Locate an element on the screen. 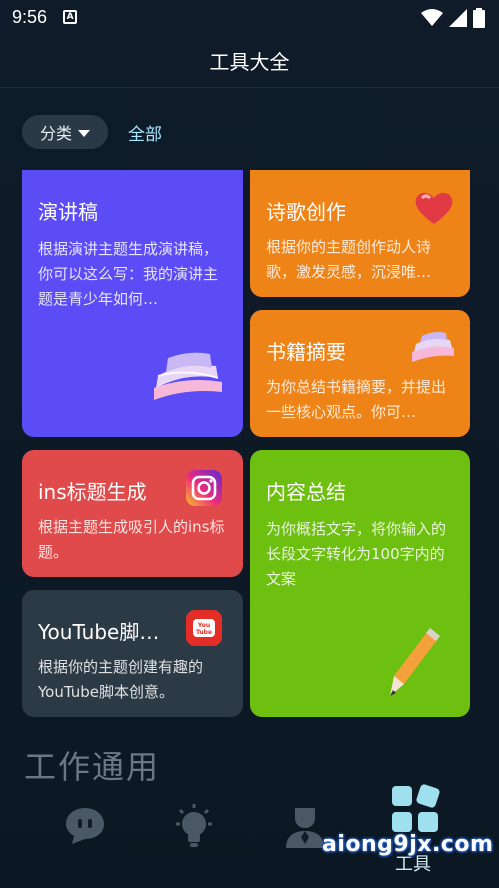 This screenshot has height=888, width=499. card-desc: 根据你的主题创建有趣的YouTube脚本创意。 is located at coordinates (121, 679).